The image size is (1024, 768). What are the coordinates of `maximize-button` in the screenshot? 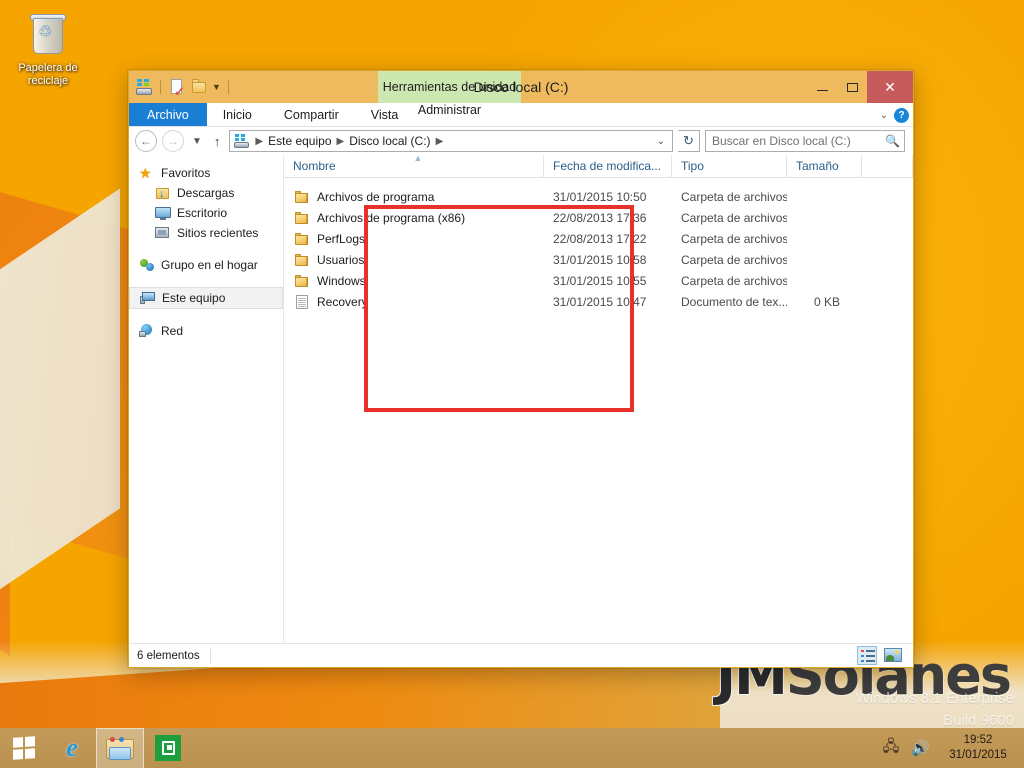 It's located at (852, 87).